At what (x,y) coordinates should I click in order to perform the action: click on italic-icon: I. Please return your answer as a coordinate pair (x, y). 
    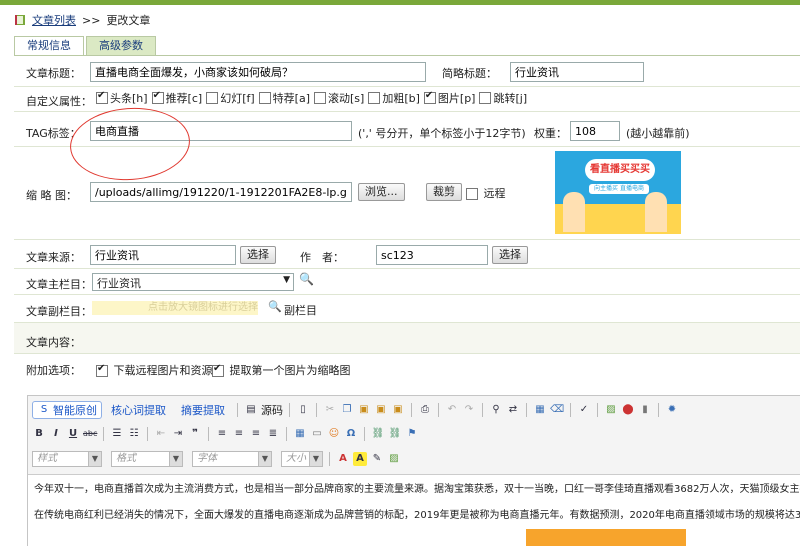
    Looking at the image, I should click on (56, 434).